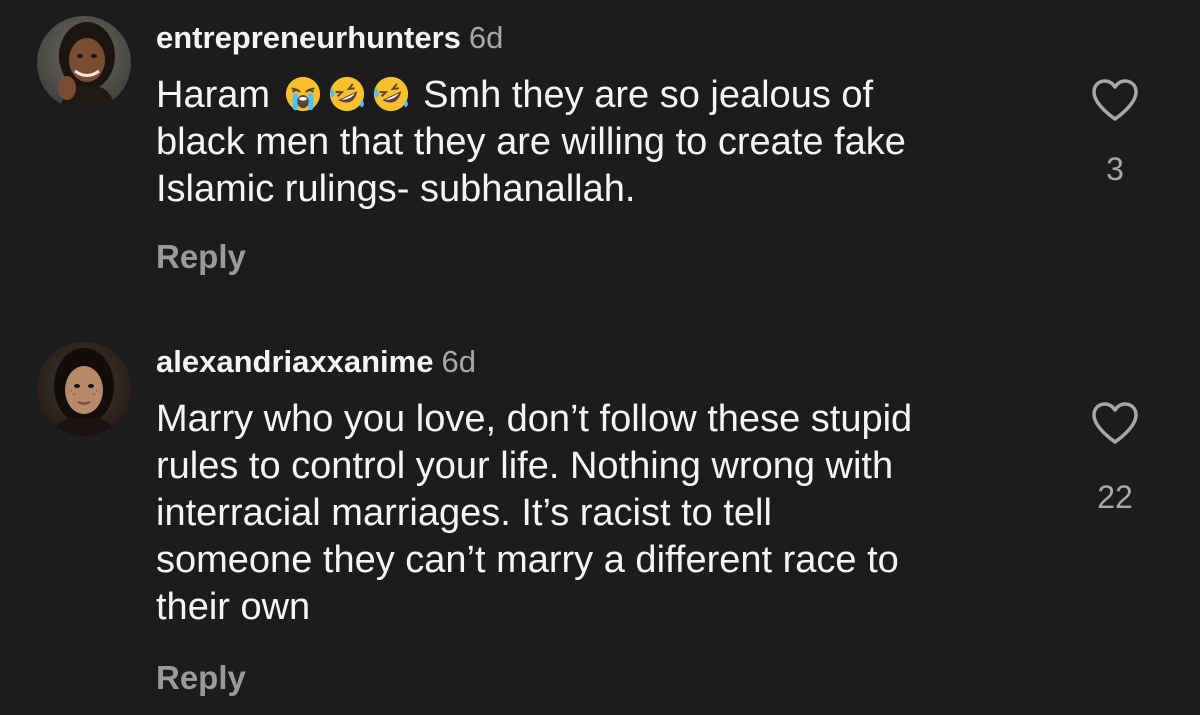  Describe the element at coordinates (213, 95) in the screenshot. I see `comment-text-segment: Haram` at that location.